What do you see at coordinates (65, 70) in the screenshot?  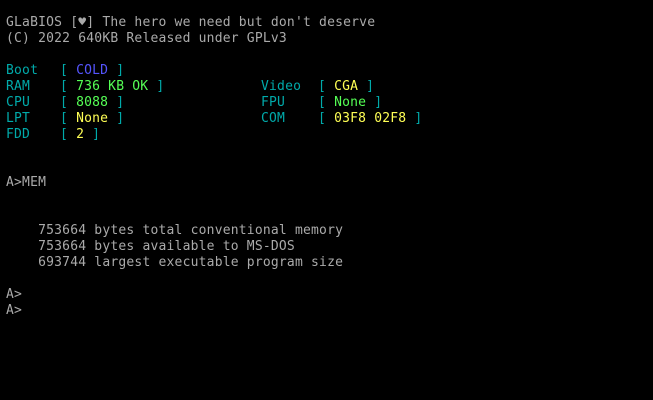 I see `sysinfo-boot-row: Boot[ COLD ]` at bounding box center [65, 70].